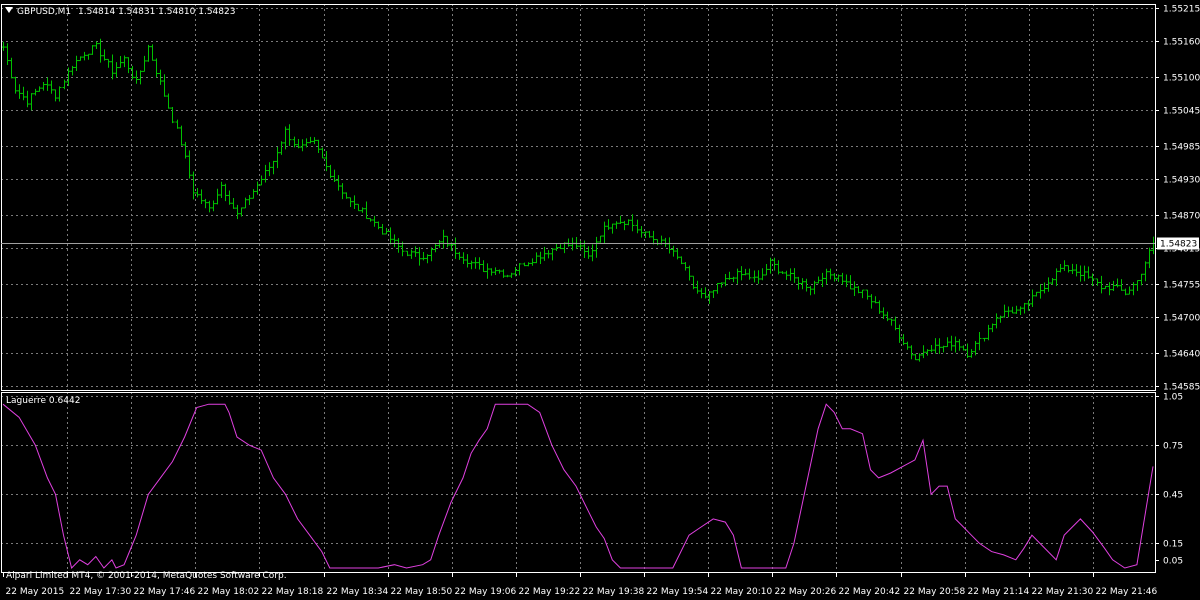  Describe the element at coordinates (935, 592) in the screenshot. I see `x-axis-label: 22 May 20:58` at that location.